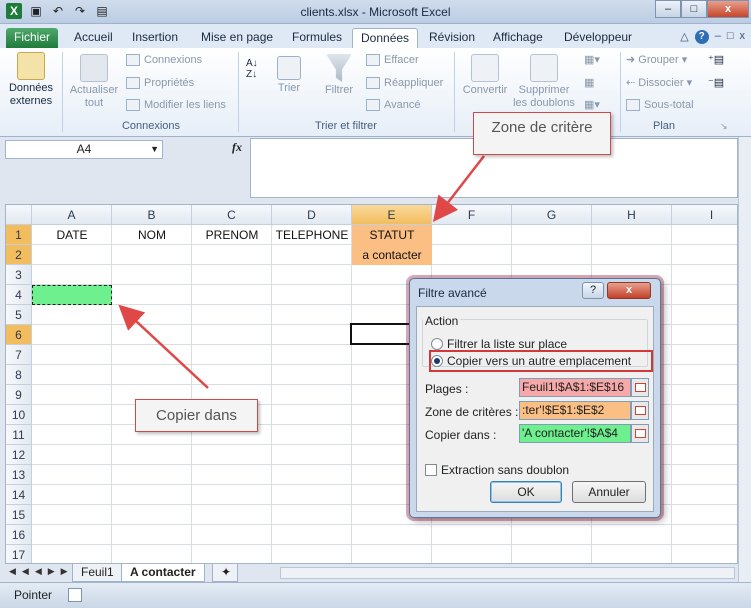  Describe the element at coordinates (19, 255) in the screenshot. I see `row-header-2: 2` at that location.